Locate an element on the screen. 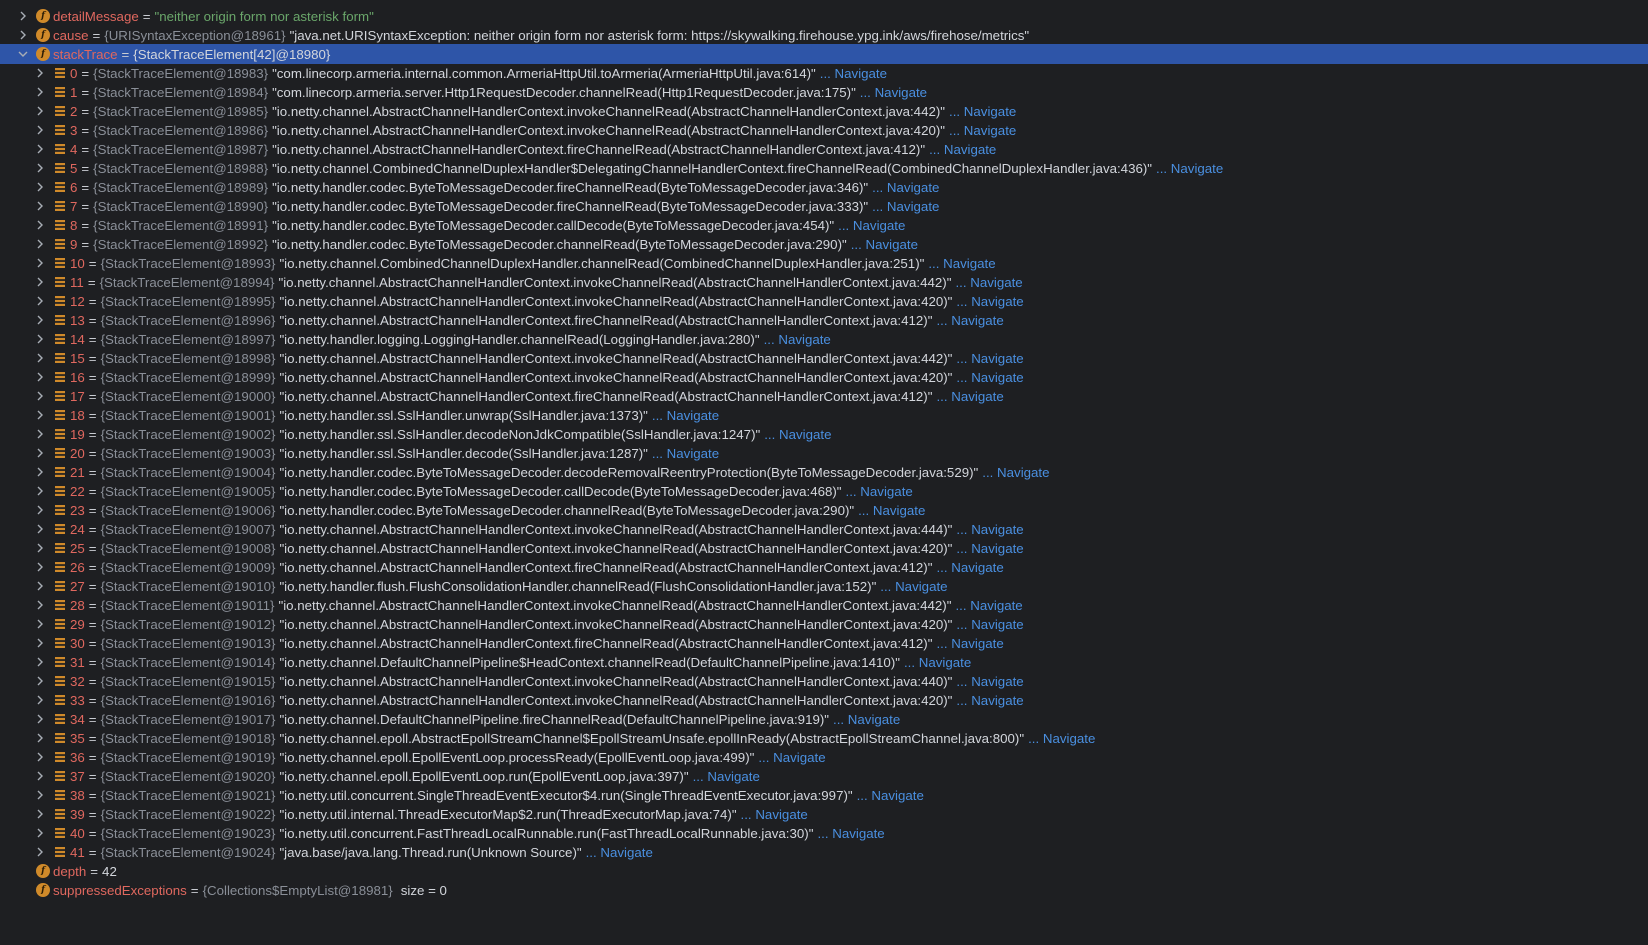 Image resolution: width=1648 pixels, height=945 pixels. chevron-down-icon is located at coordinates (23, 54).